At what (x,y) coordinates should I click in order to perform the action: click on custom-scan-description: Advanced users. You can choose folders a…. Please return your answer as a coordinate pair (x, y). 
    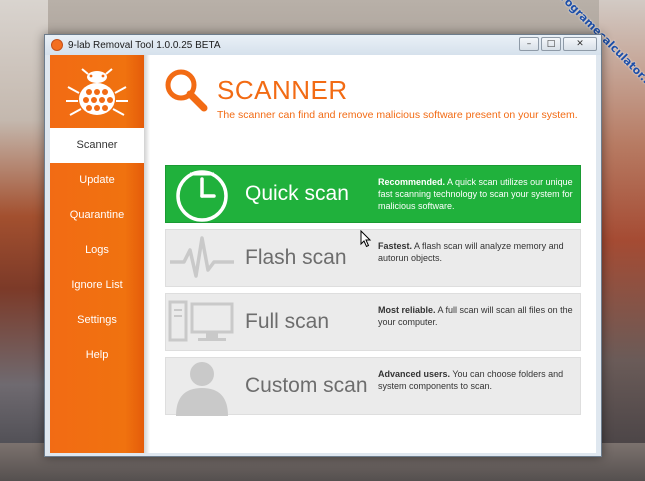
    Looking at the image, I should click on (478, 380).